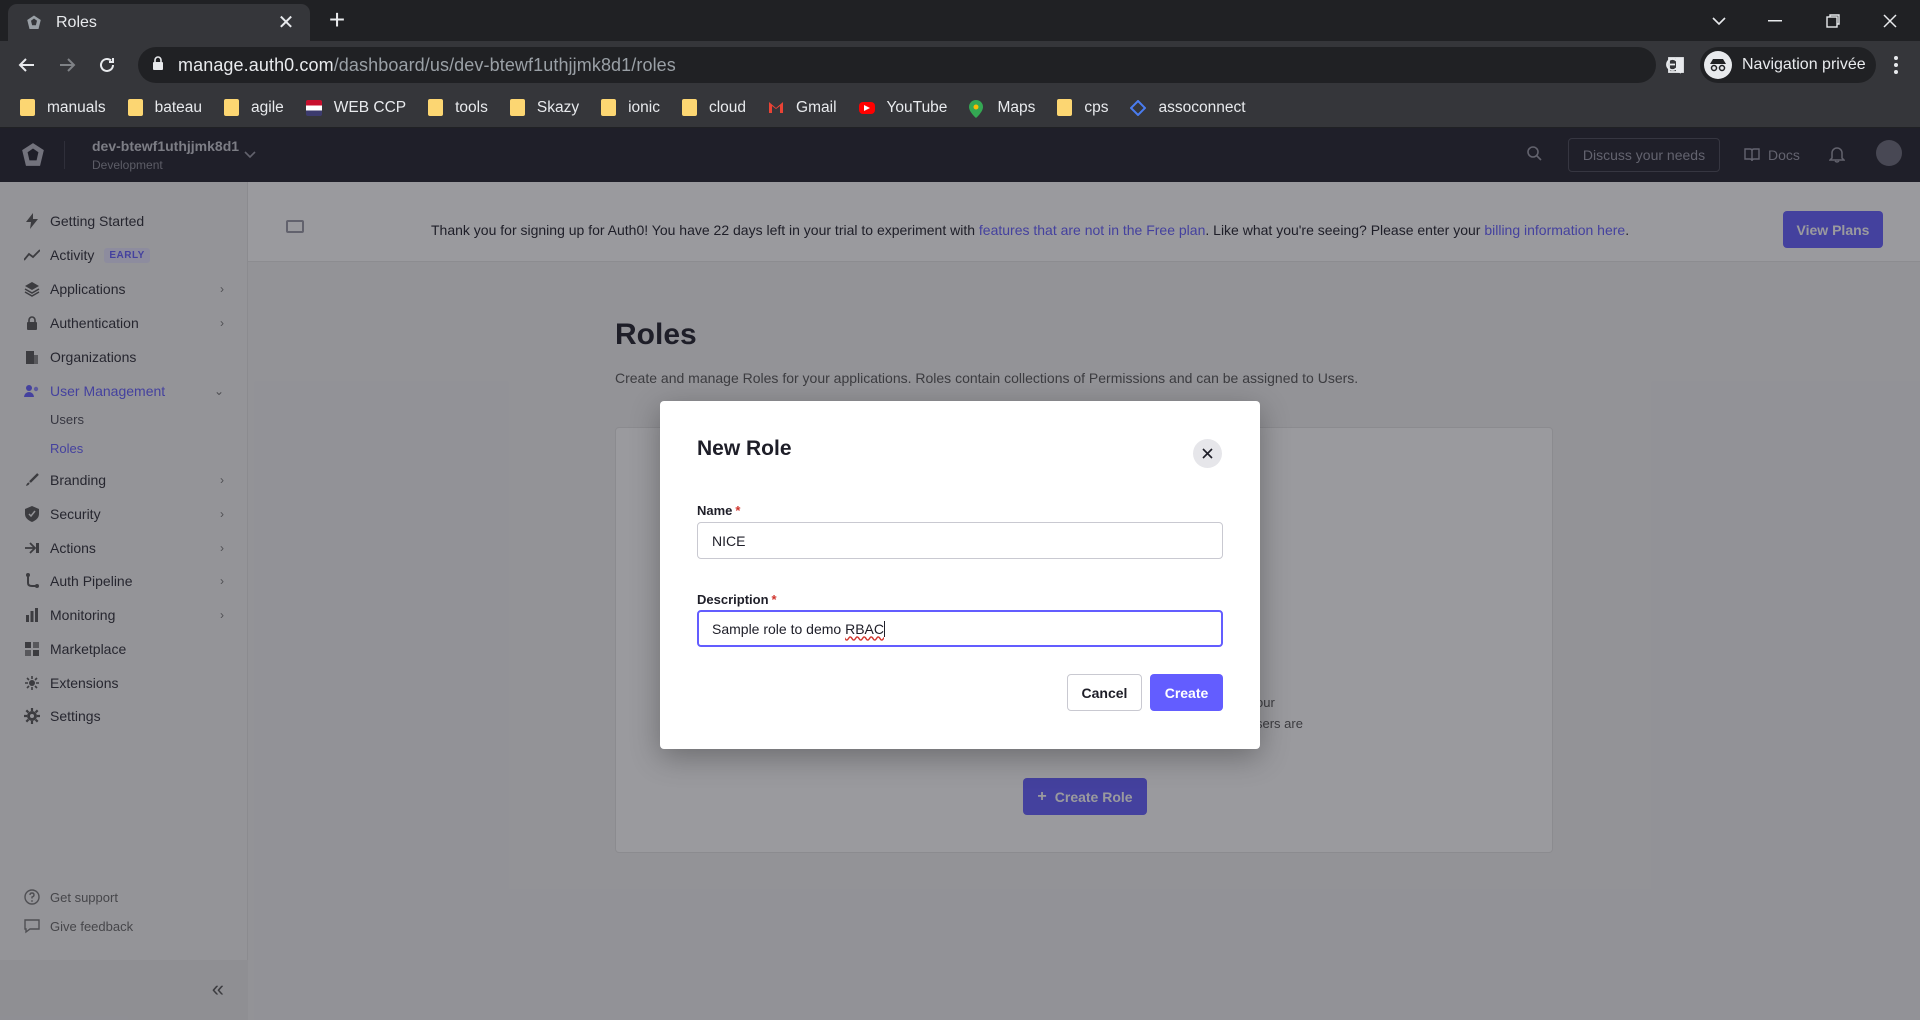 This screenshot has width=1920, height=1020. I want to click on bookmark-label: agile, so click(267, 107).